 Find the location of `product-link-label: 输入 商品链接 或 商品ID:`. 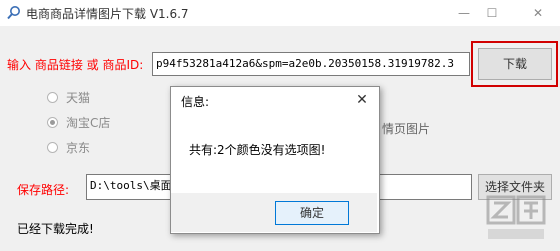

product-link-label: 输入 商品链接 或 商品ID: is located at coordinates (75, 65).